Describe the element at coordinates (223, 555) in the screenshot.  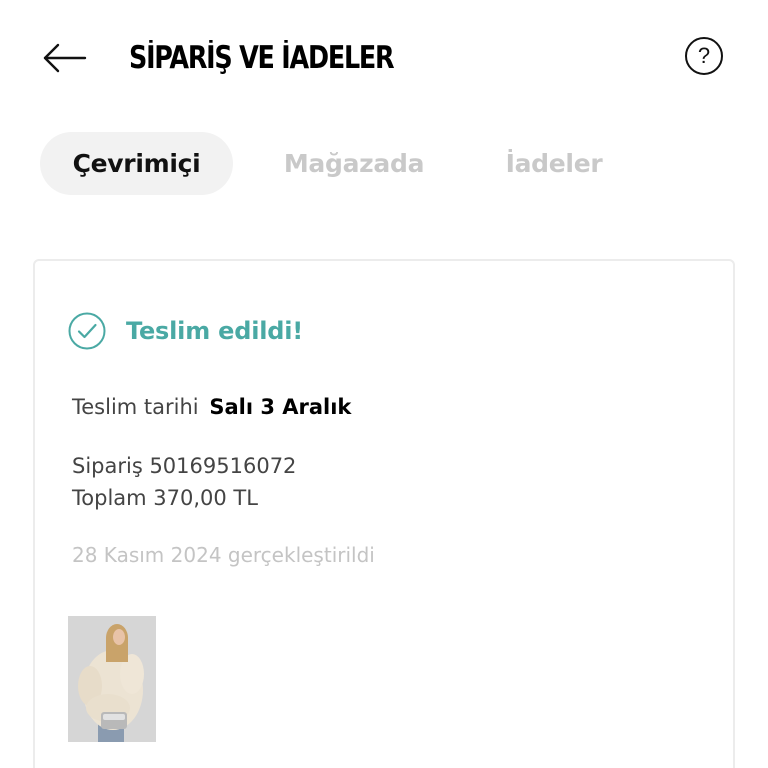
I see `order-placed-date: 28 Kasım 2024 gerçekleştirildi` at that location.